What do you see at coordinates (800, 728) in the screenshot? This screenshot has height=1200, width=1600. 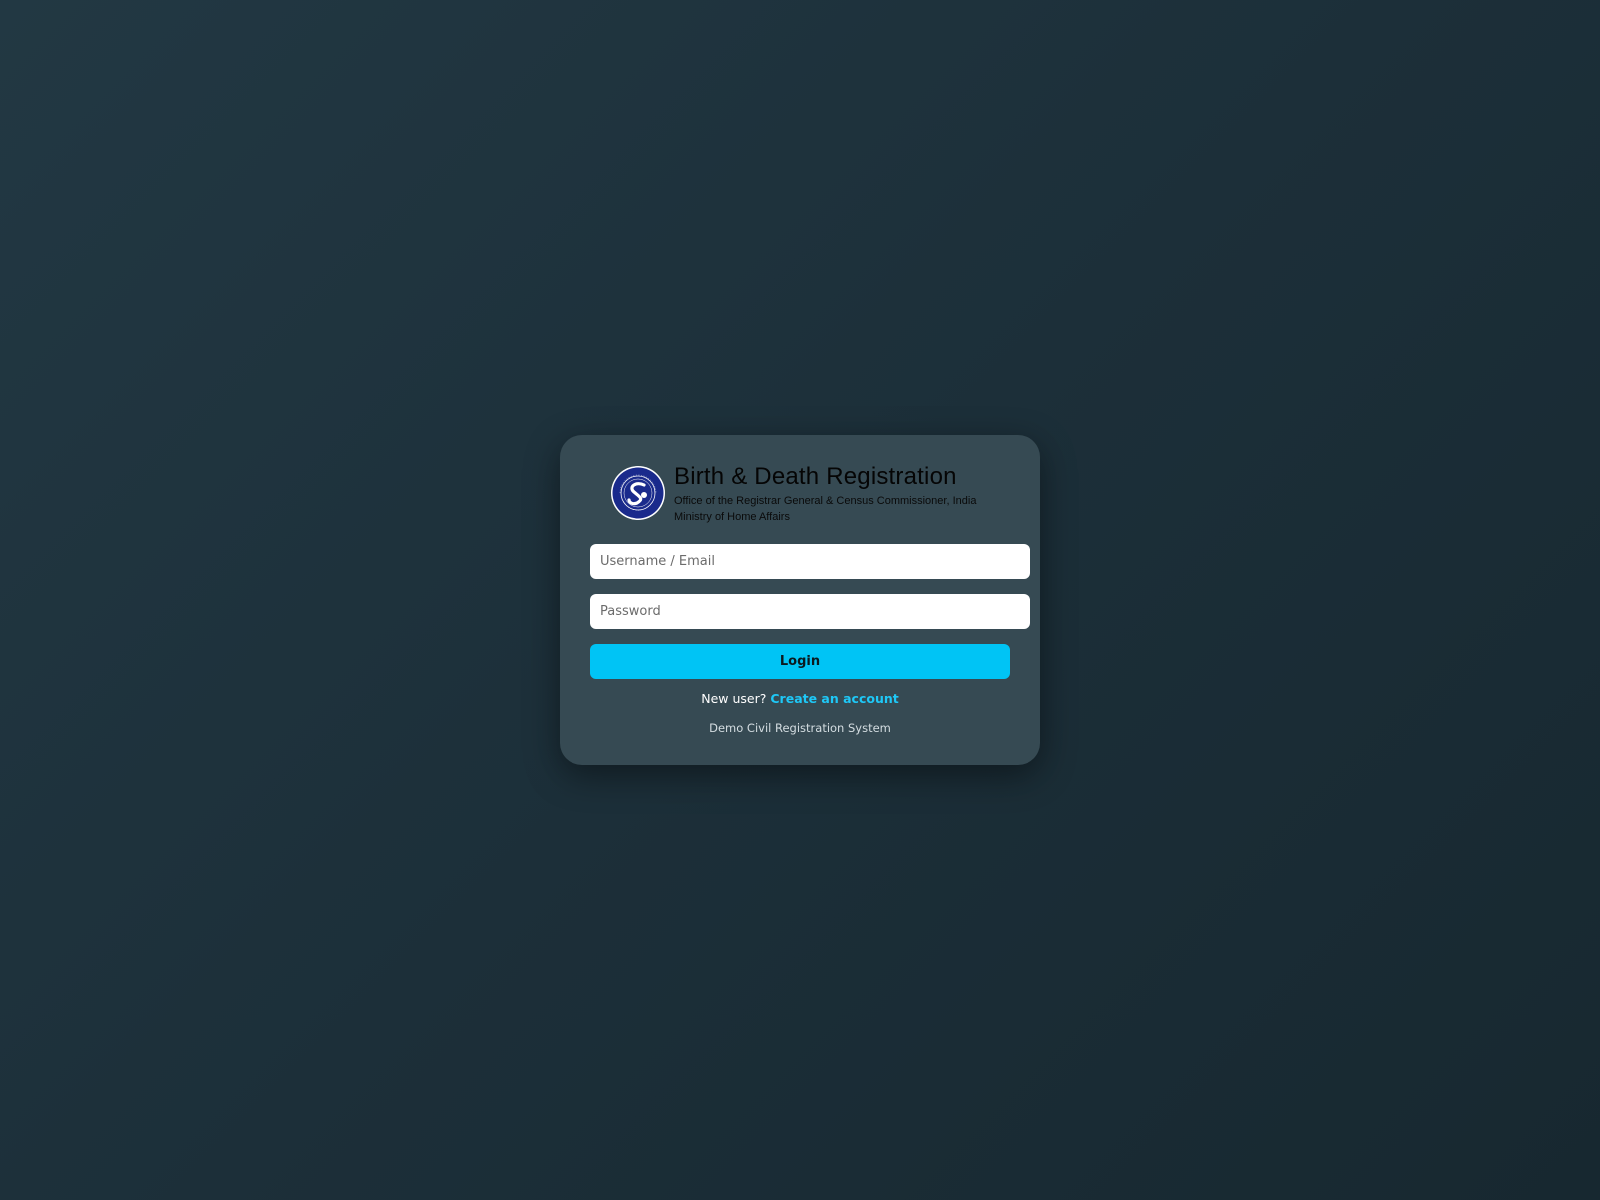 I see `footer-note: Demo Civil Registration System` at bounding box center [800, 728].